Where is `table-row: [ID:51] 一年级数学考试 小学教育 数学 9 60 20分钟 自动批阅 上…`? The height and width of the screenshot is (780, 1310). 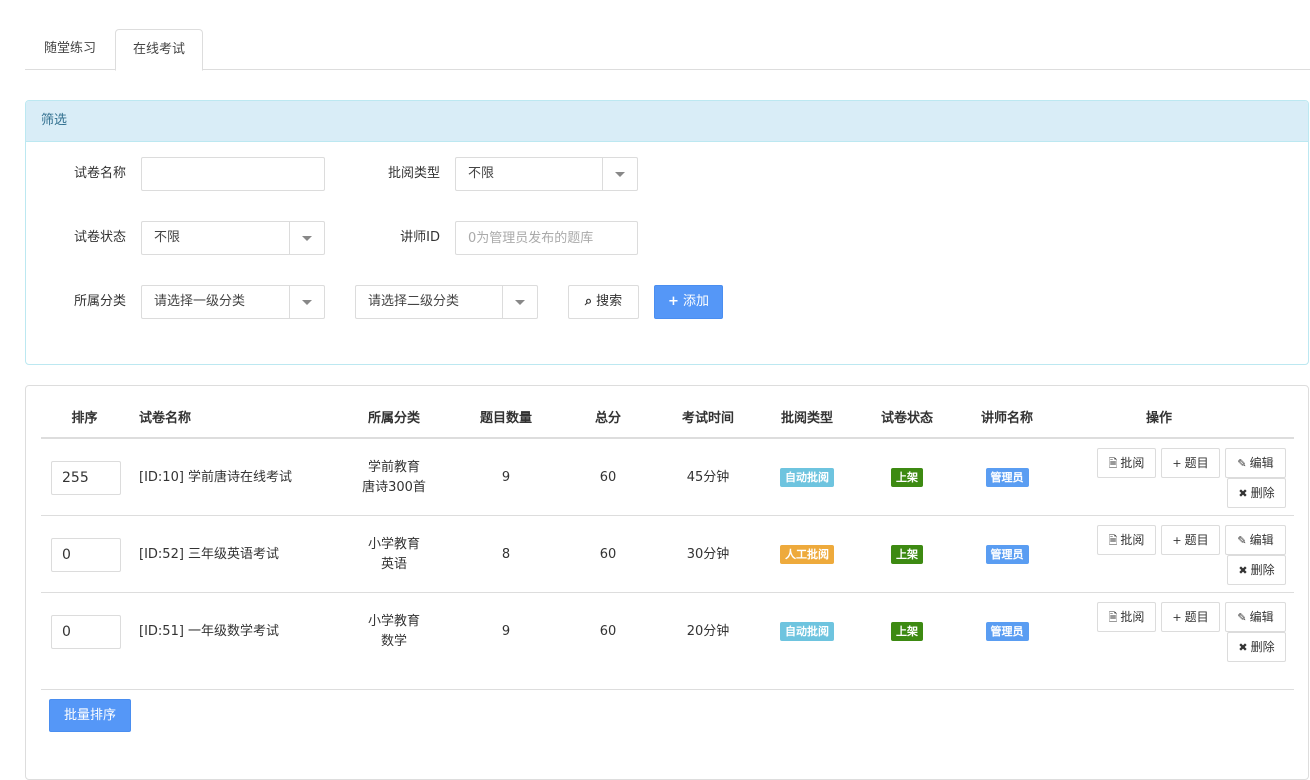 table-row: [ID:51] 一年级数学考试 小学教育 数学 9 60 20分钟 自动批阅 上… is located at coordinates (667, 631).